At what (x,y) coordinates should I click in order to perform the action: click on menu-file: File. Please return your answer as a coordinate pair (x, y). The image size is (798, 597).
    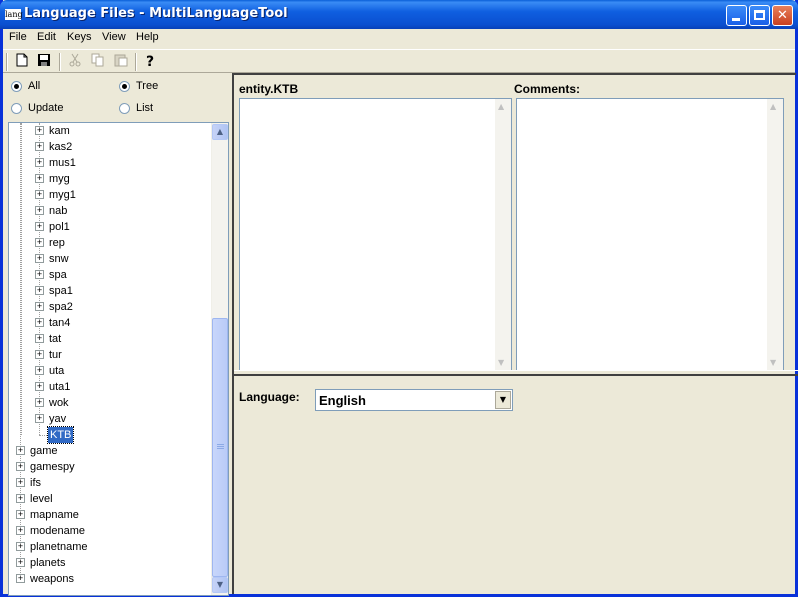
    Looking at the image, I should click on (18, 37).